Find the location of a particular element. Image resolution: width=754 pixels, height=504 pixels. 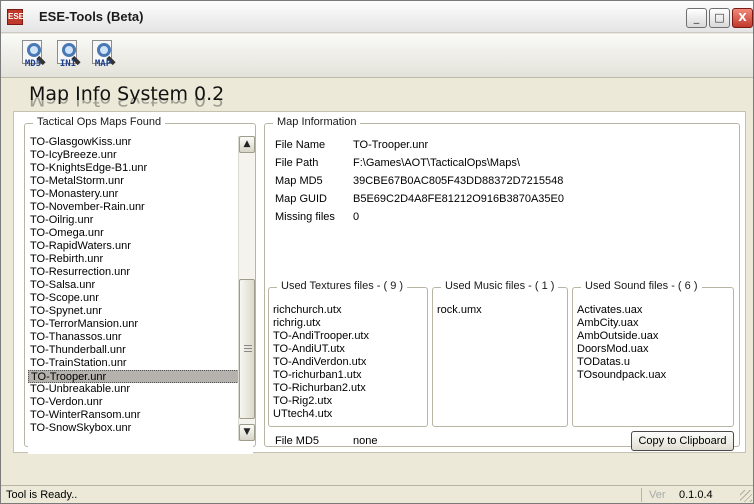

version-label: Ver is located at coordinates (657, 495).